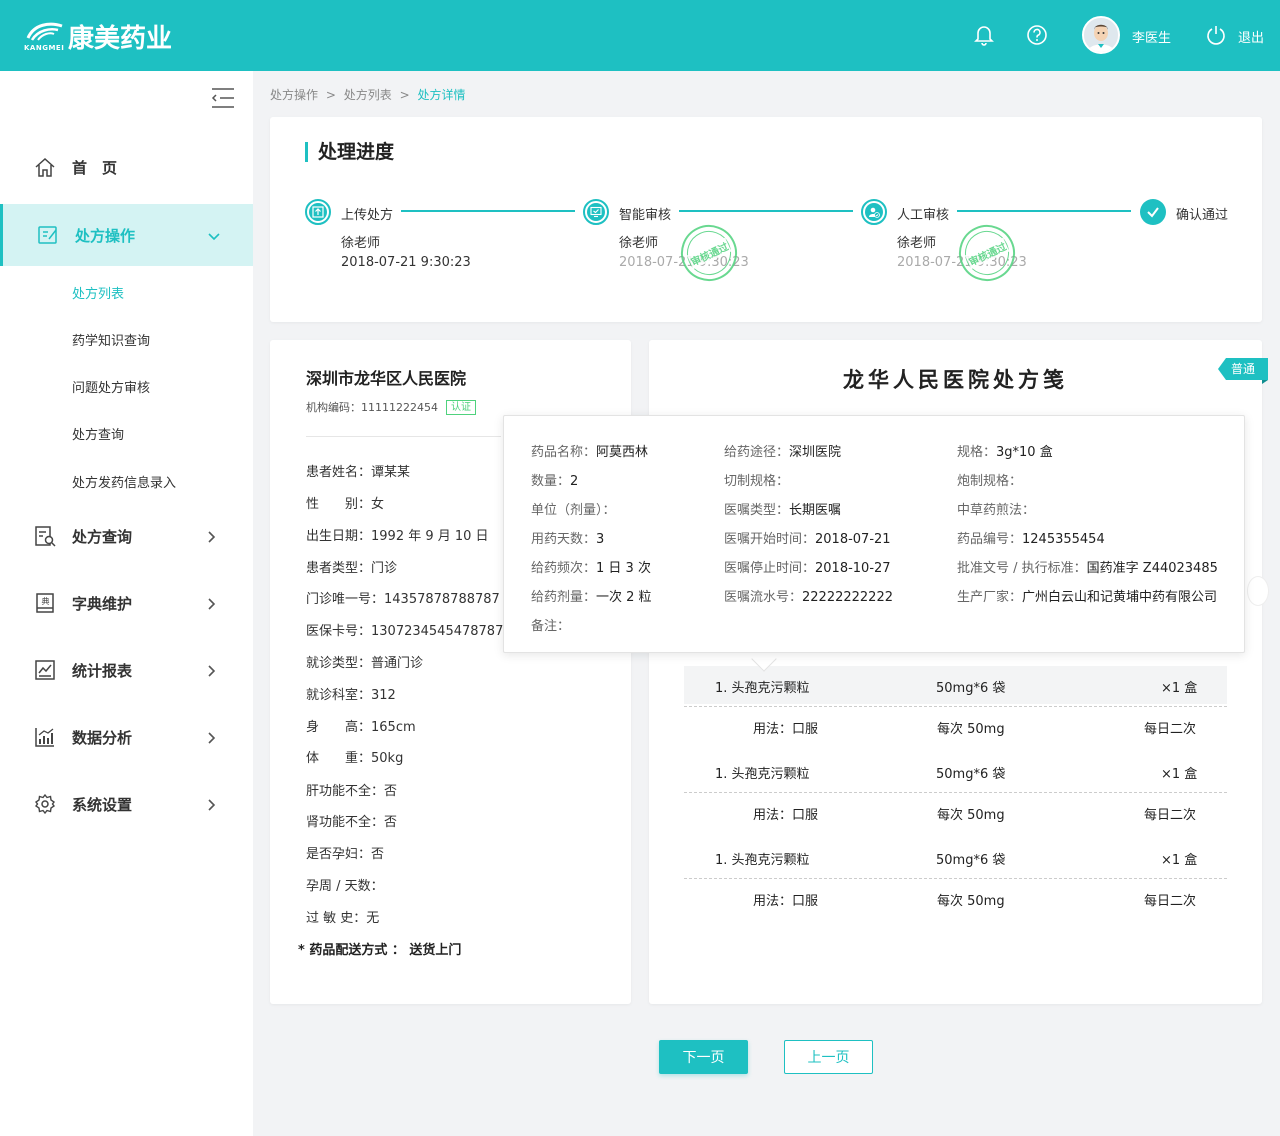  Describe the element at coordinates (98, 292) in the screenshot. I see `sidebar-sub-prescription-list: 处方列表` at that location.